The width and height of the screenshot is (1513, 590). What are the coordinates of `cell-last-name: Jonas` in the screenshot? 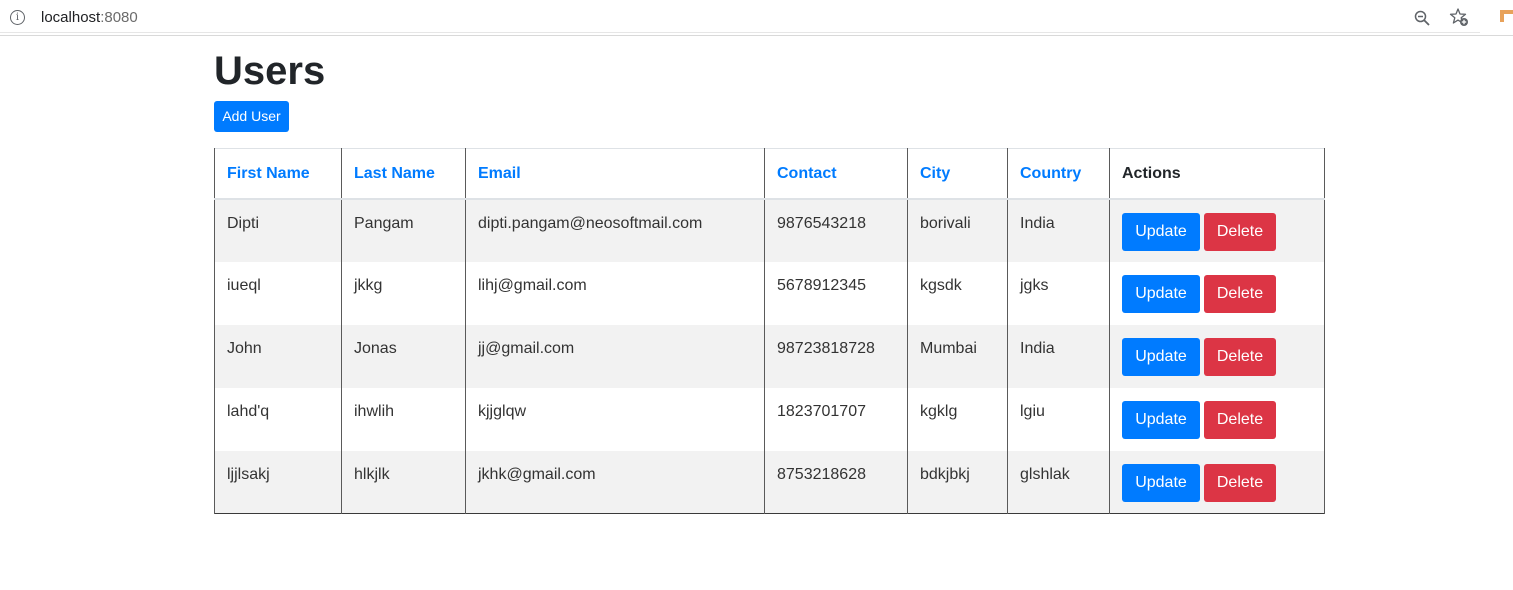 It's located at (403, 356).